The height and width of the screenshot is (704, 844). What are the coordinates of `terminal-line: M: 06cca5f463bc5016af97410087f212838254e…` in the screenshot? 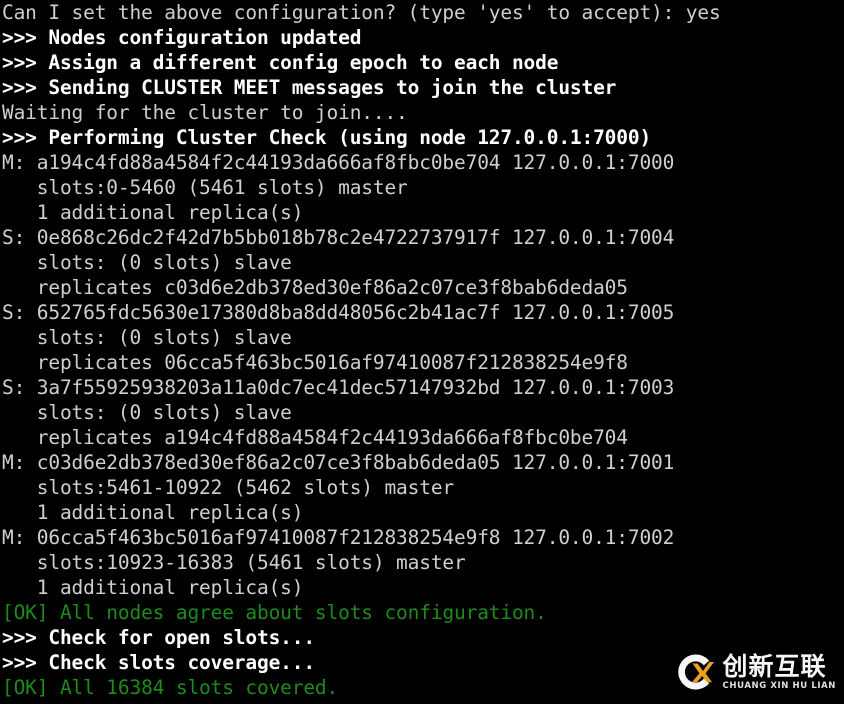 It's located at (338, 537).